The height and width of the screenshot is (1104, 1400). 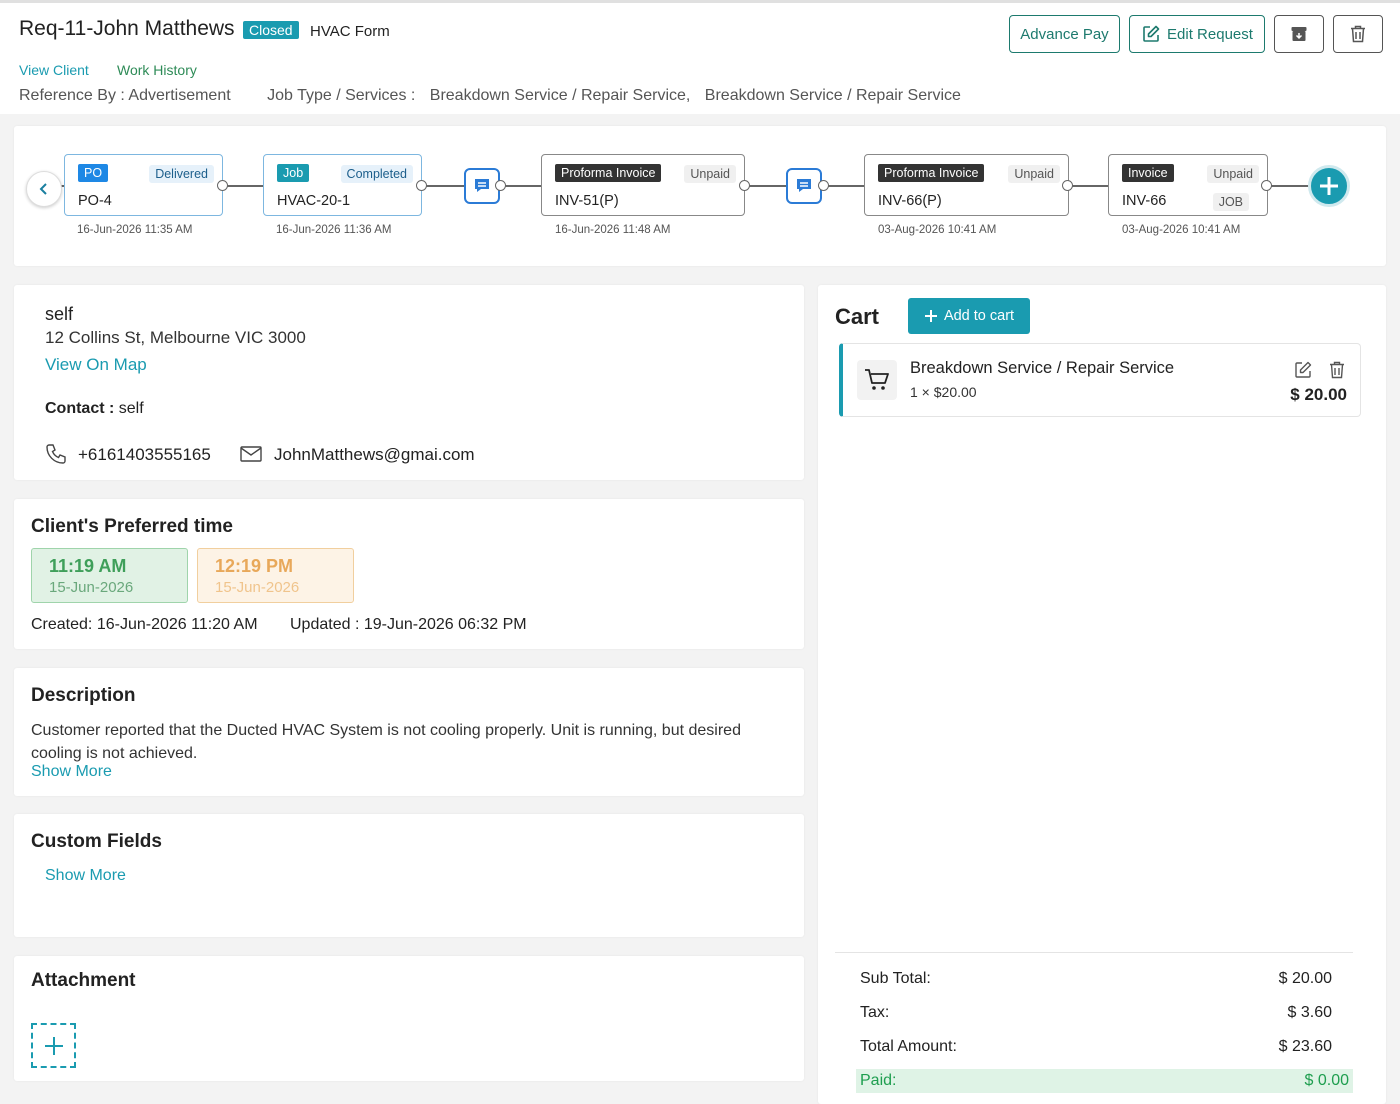 What do you see at coordinates (1094, 979) in the screenshot?
I see `subtotal-row: Sub Total: $ 20.00` at bounding box center [1094, 979].